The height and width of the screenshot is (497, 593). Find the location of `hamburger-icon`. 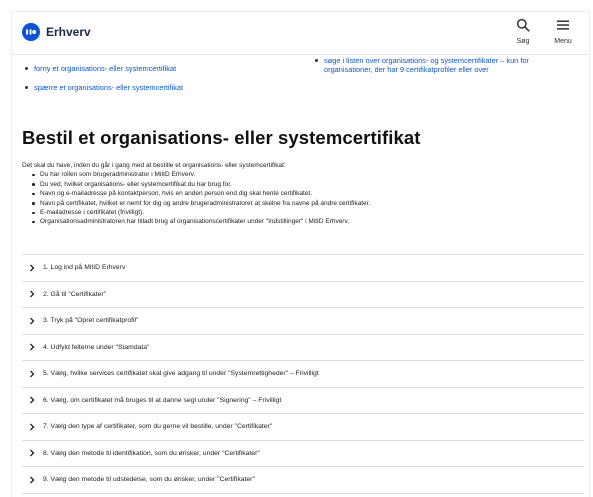

hamburger-icon is located at coordinates (563, 25).